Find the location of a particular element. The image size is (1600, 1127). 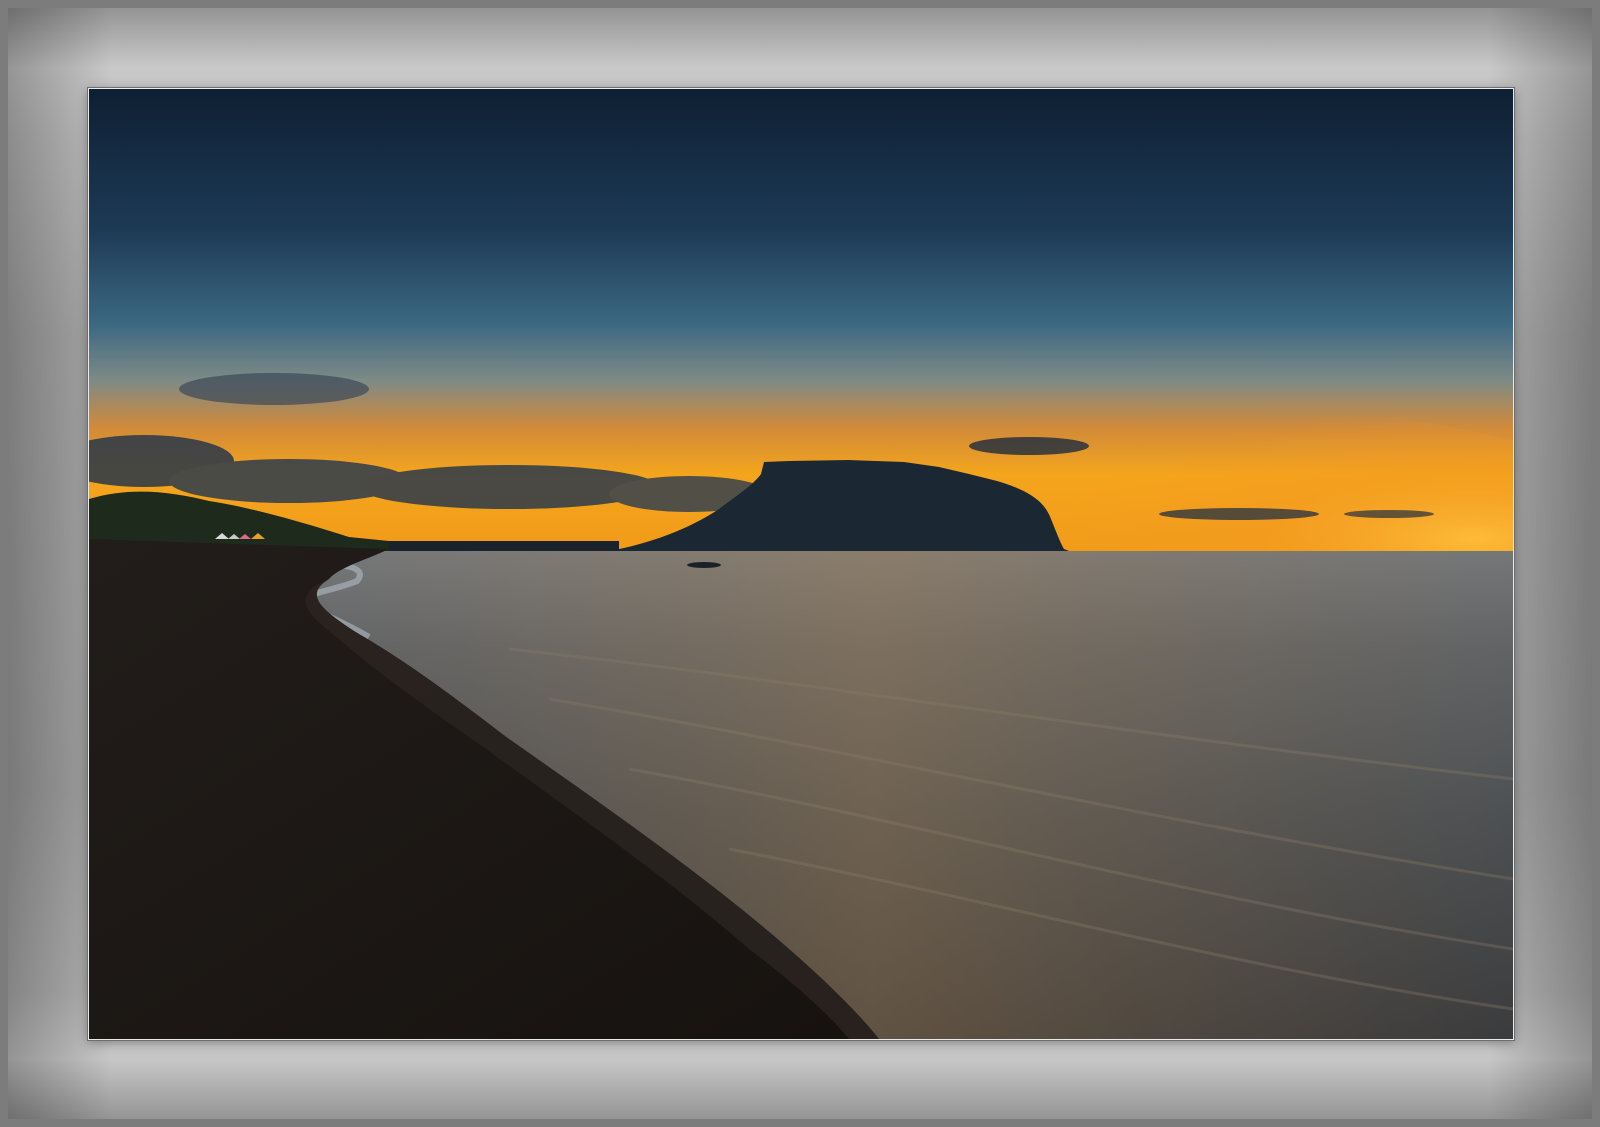

small-rock is located at coordinates (704, 565).